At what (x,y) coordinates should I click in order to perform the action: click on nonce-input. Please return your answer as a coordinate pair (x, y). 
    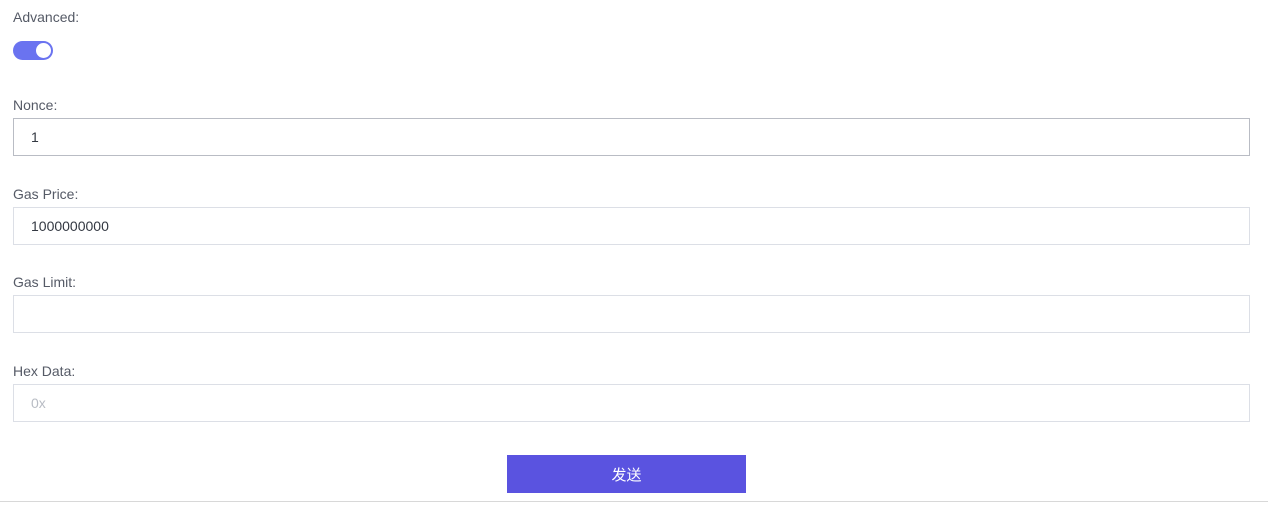
    Looking at the image, I should click on (631, 137).